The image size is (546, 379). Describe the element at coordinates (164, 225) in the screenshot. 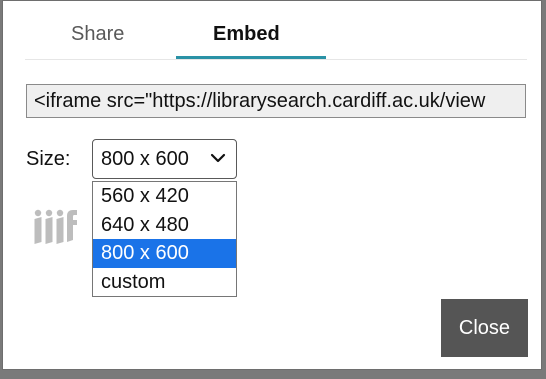

I see `size-option-640x480: 640 x 480` at that location.